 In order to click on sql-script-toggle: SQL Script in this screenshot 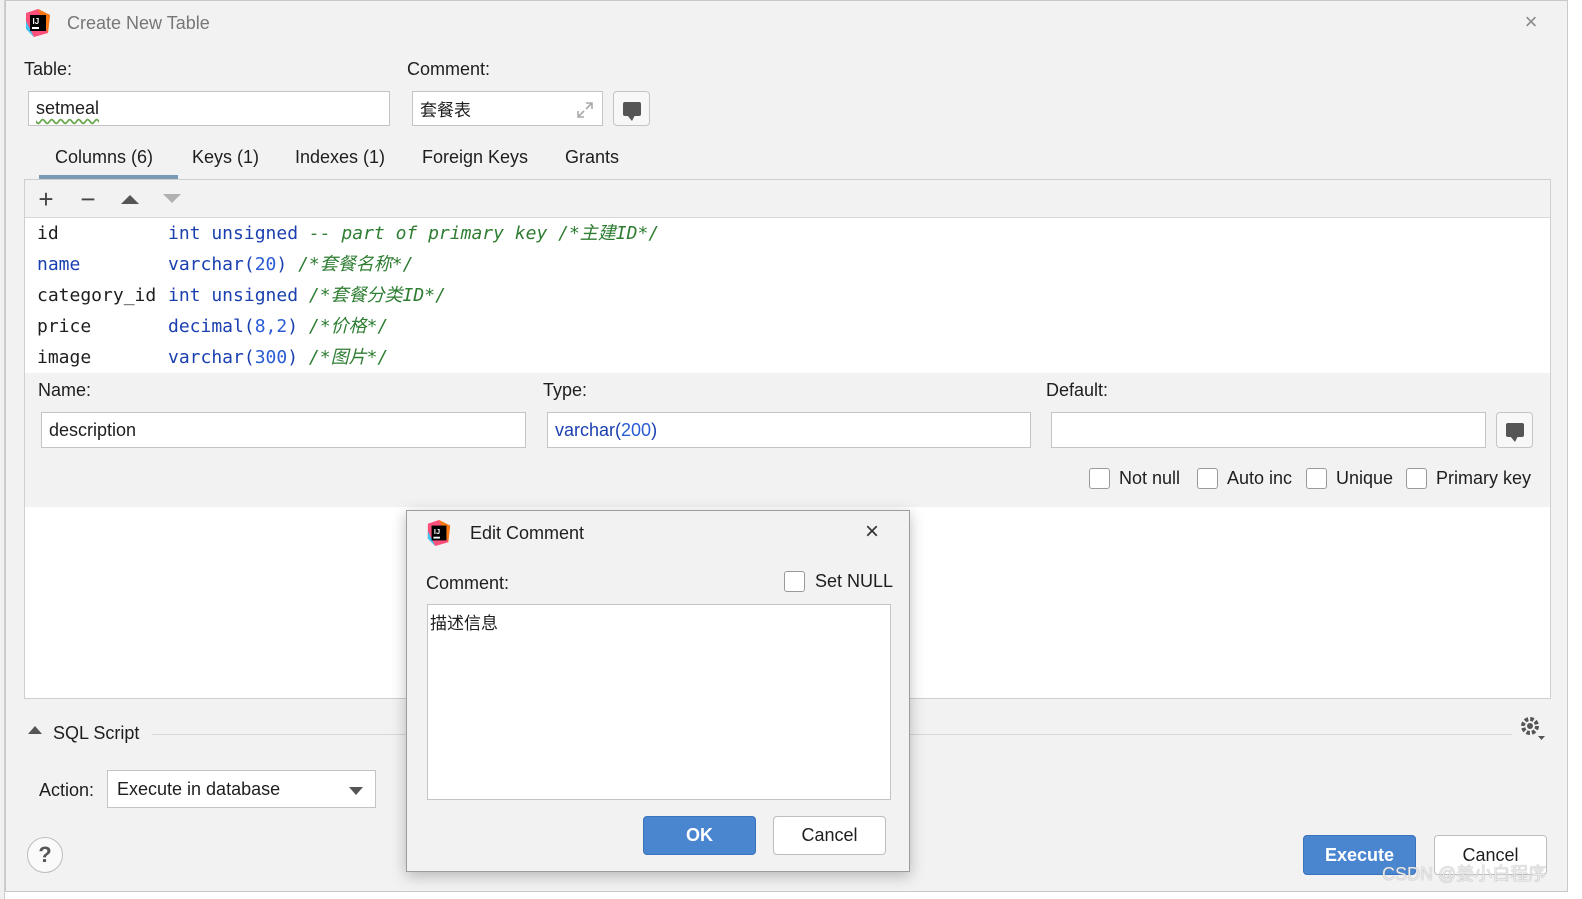, I will do `click(96, 733)`.